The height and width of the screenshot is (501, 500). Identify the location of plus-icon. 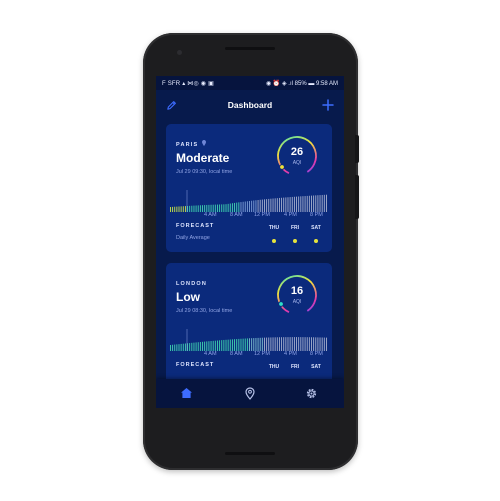
(328, 105).